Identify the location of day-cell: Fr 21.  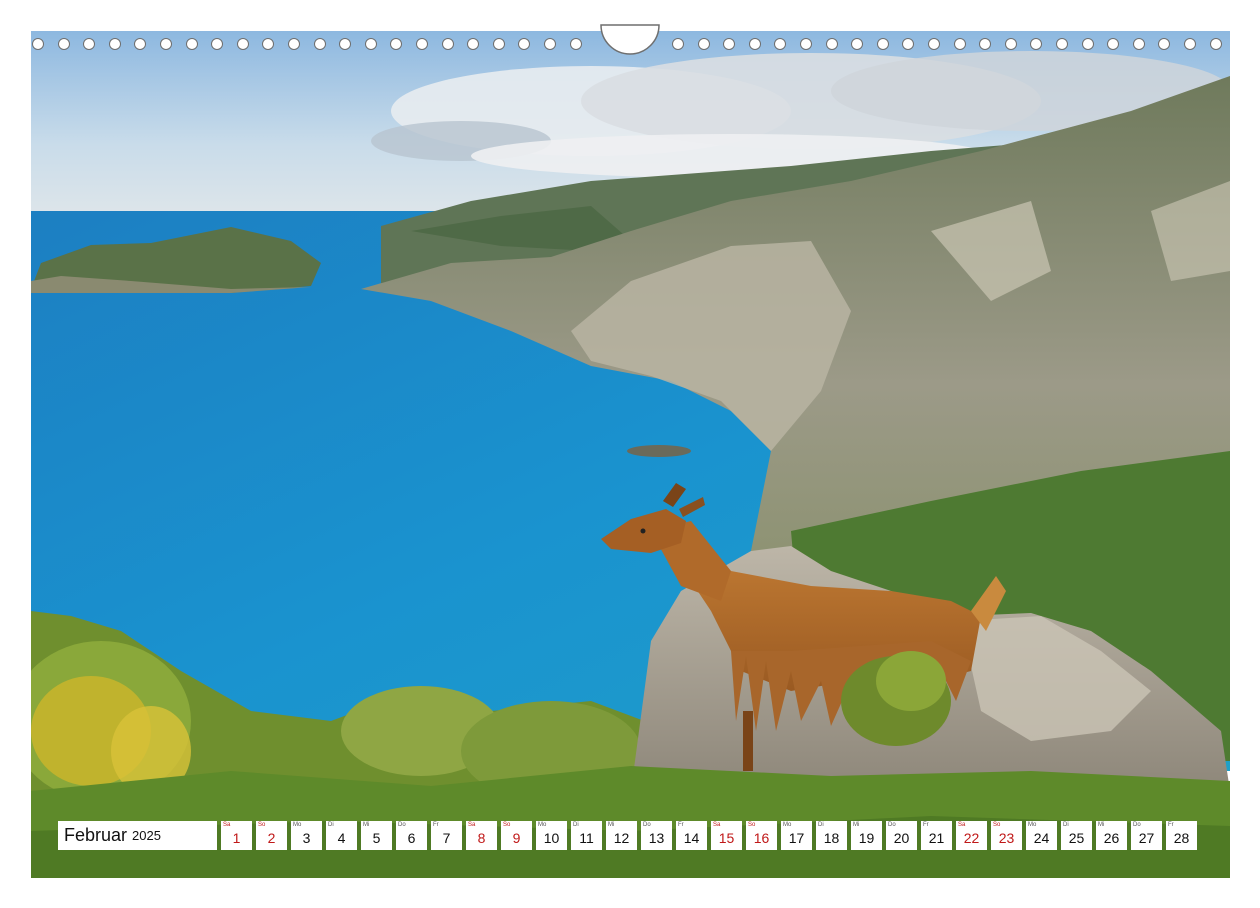
(936, 835).